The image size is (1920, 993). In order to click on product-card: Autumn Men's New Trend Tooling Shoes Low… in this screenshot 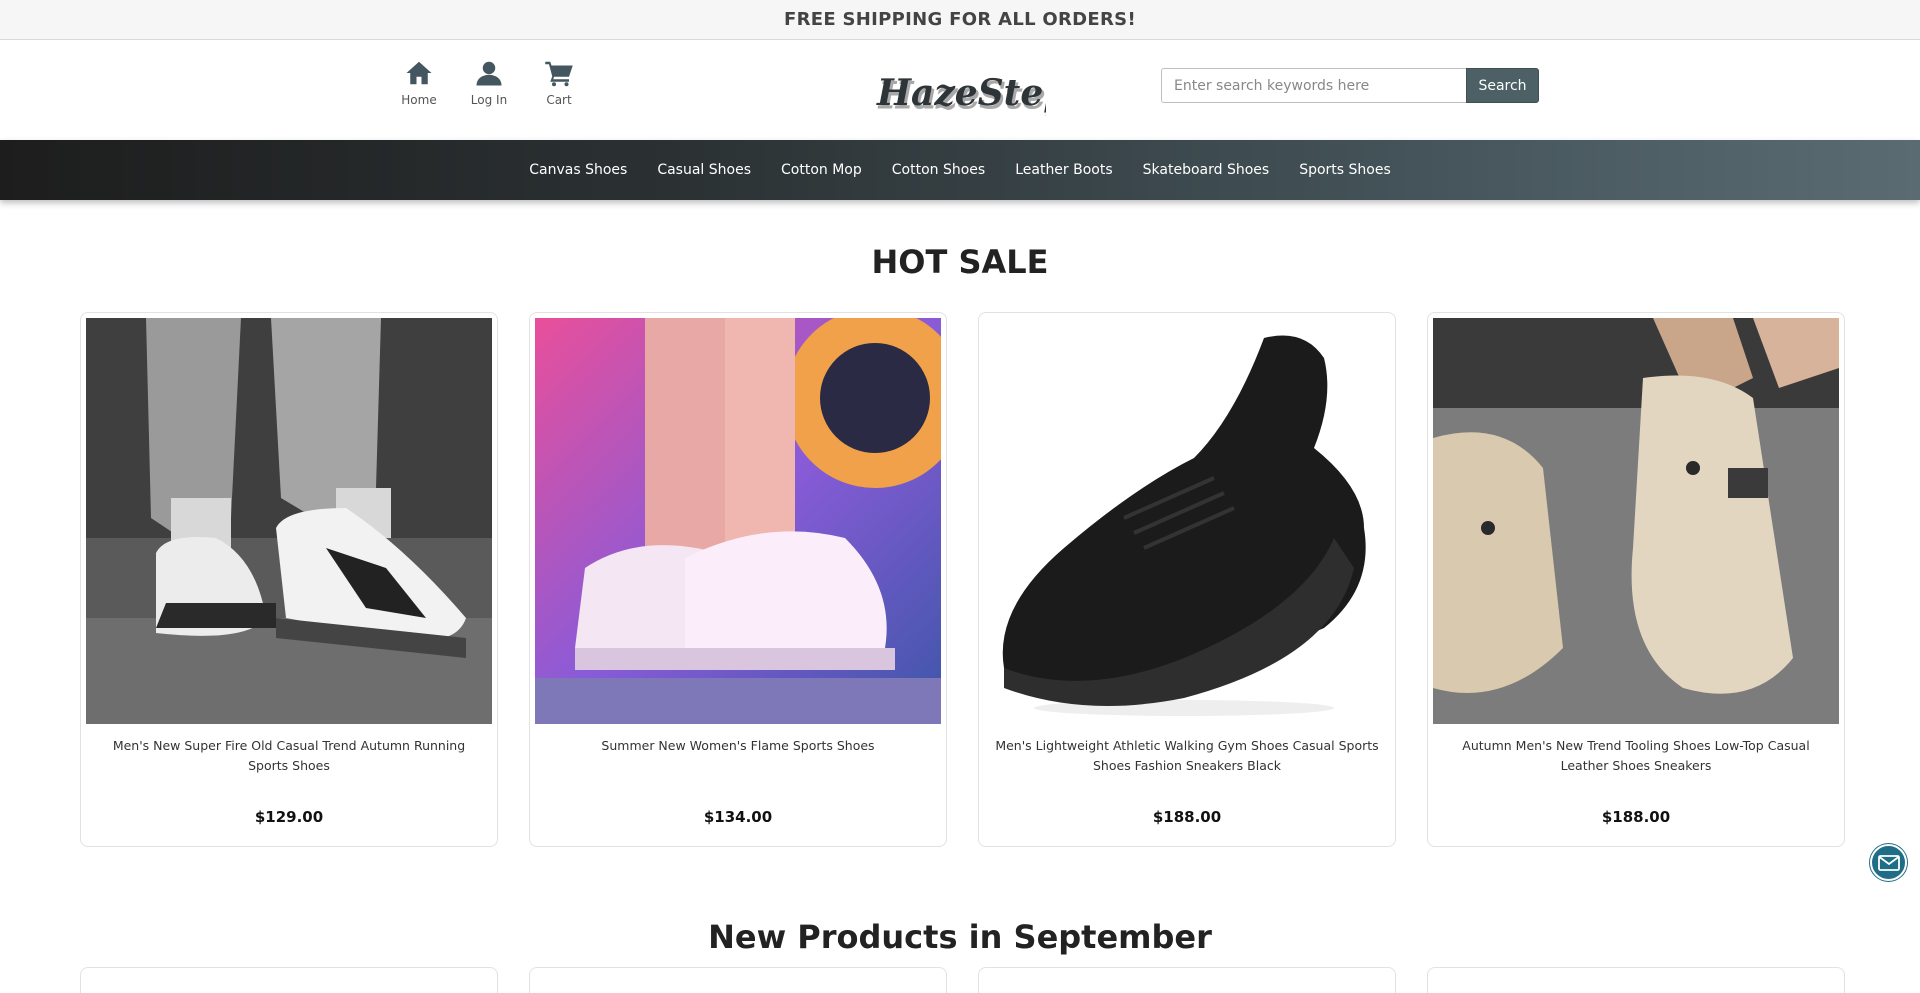, I will do `click(1636, 579)`.